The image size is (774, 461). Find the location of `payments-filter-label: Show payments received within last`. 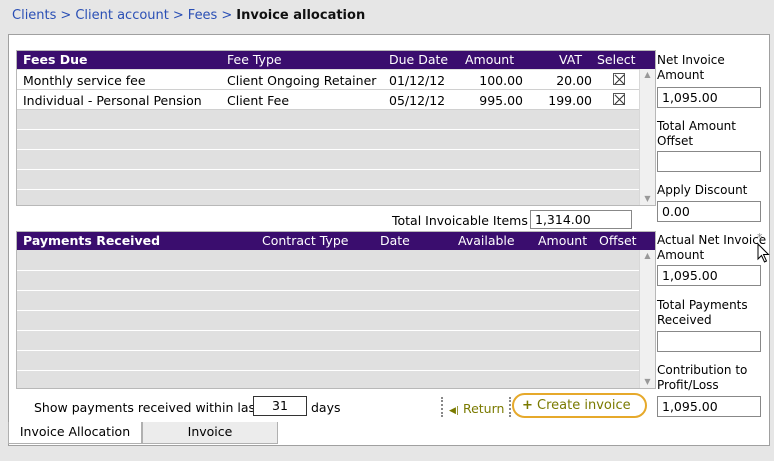

payments-filter-label: Show payments received within last is located at coordinates (147, 407).